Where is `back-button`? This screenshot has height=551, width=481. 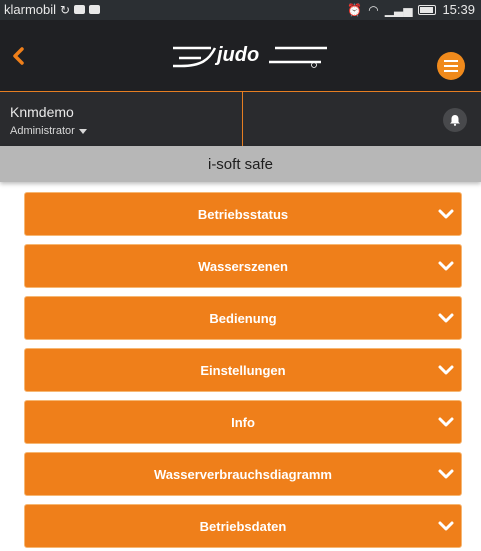 back-button is located at coordinates (18, 56).